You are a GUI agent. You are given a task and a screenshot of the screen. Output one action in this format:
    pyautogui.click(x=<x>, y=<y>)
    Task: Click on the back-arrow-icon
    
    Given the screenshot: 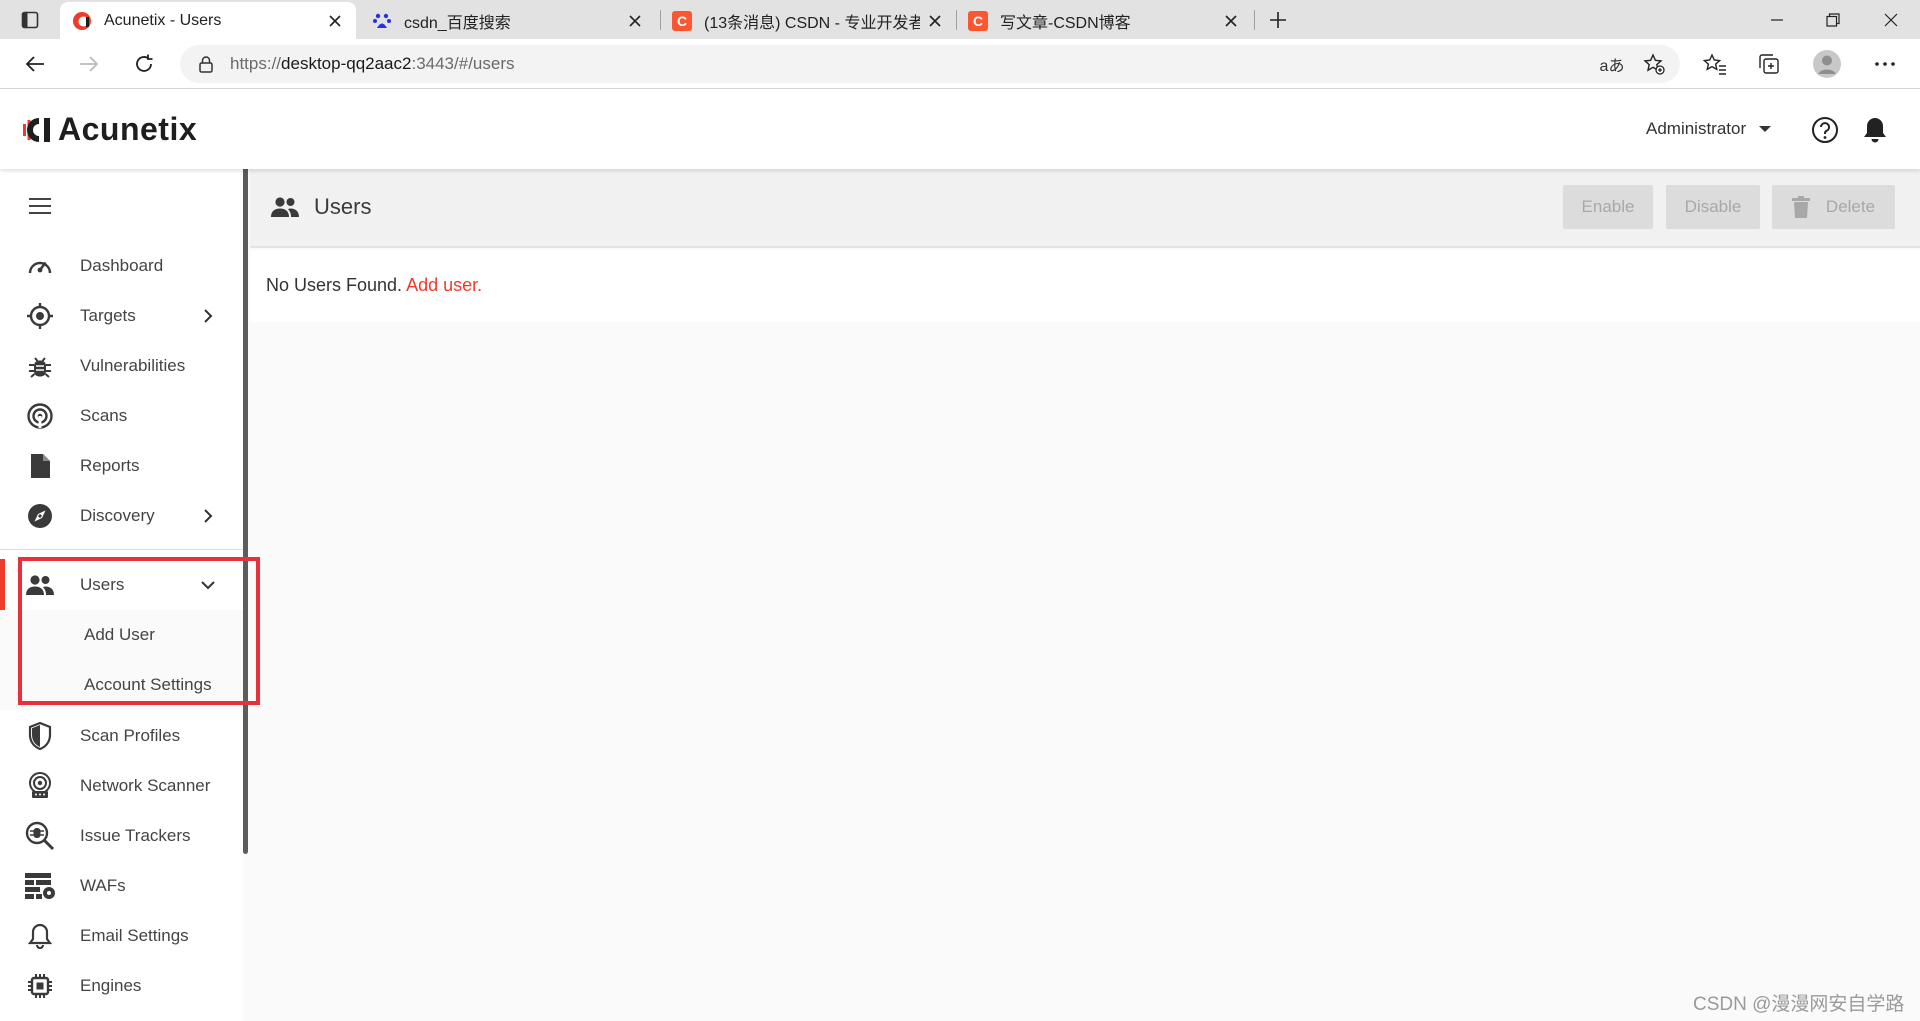 What is the action you would take?
    pyautogui.click(x=35, y=64)
    